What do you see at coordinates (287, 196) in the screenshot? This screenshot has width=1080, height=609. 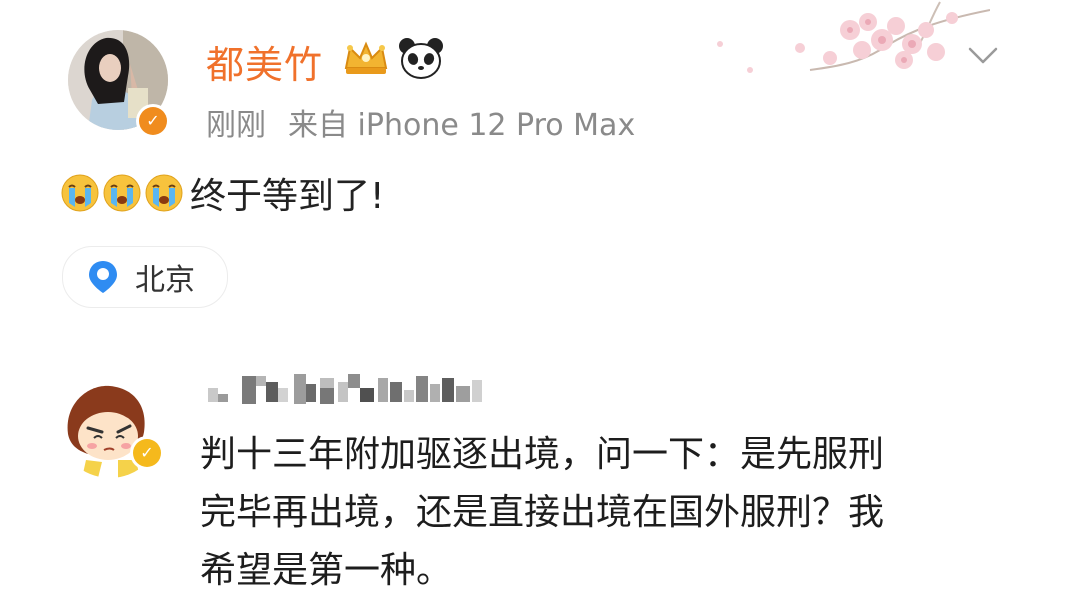 I see `post-body-text: 终于等到了!` at bounding box center [287, 196].